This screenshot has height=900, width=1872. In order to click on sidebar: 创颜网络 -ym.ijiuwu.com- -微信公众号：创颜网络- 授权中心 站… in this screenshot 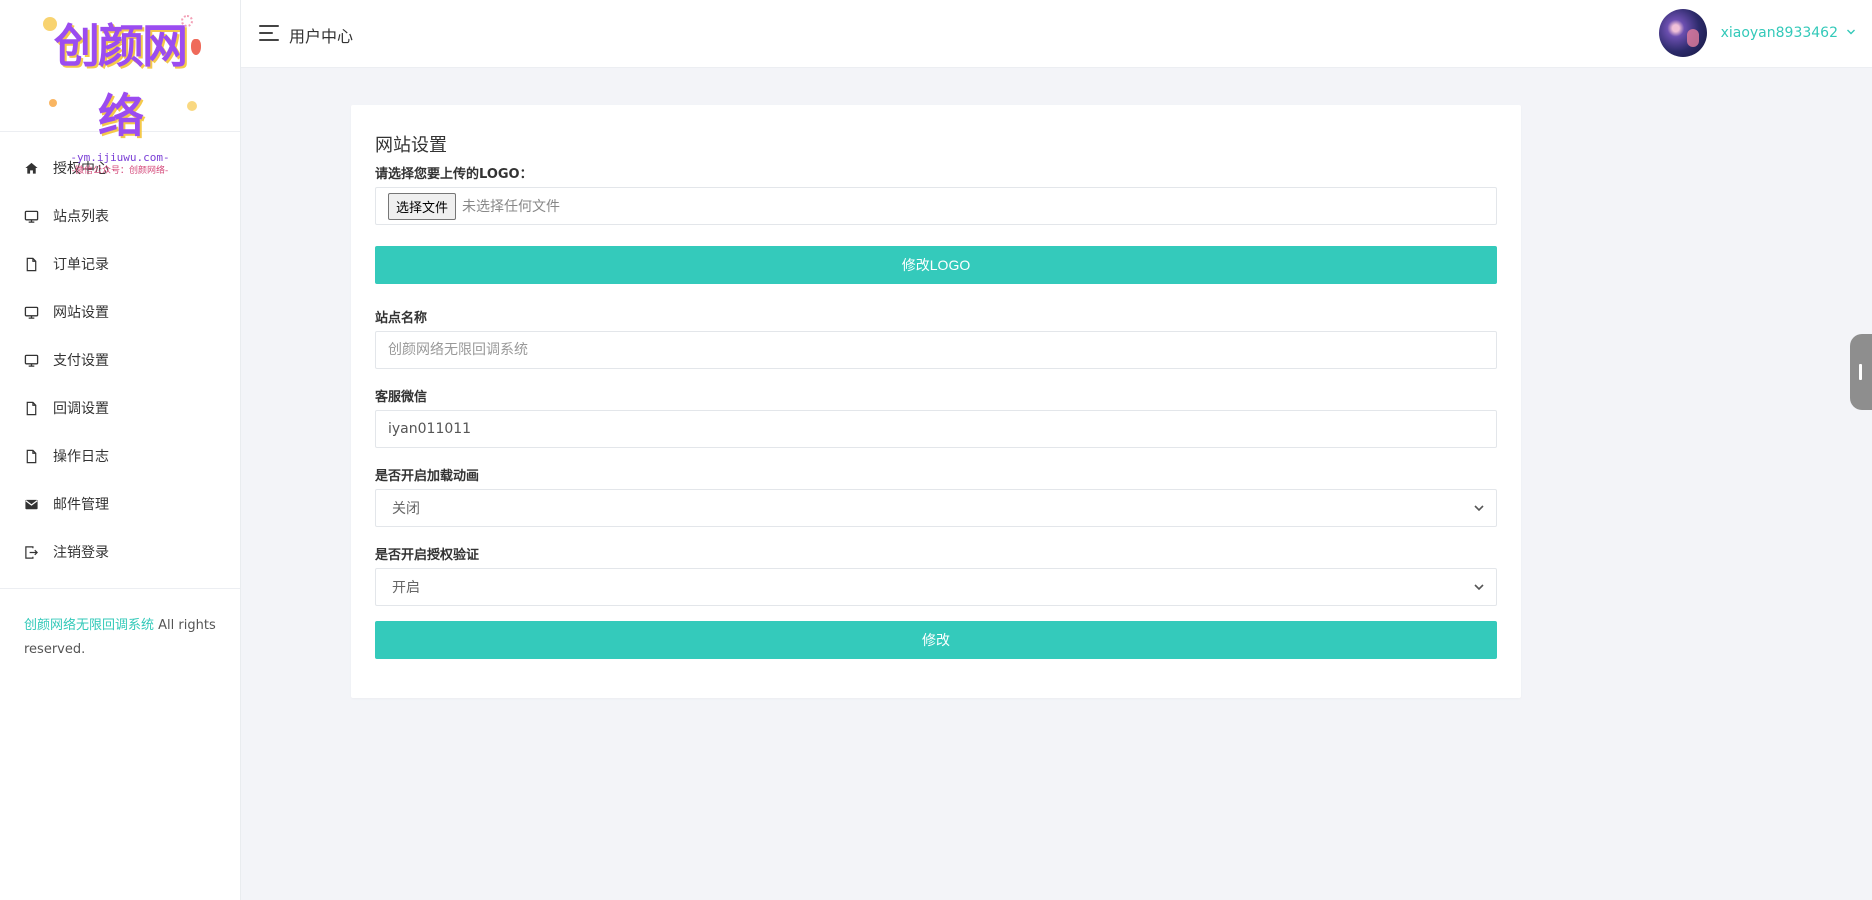, I will do `click(120, 450)`.